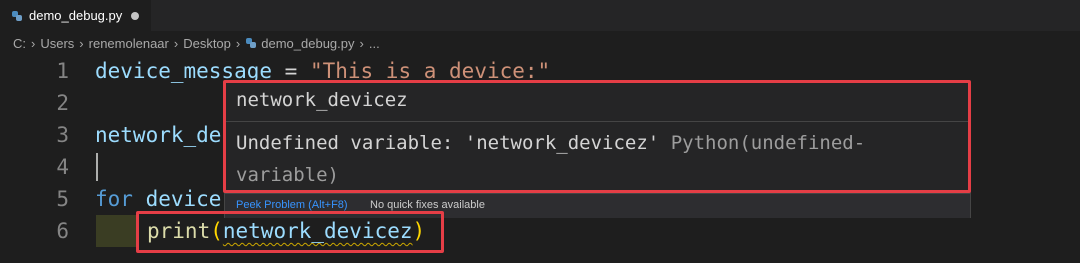 This screenshot has height=263, width=1080. Describe the element at coordinates (307, 43) in the screenshot. I see `breadcrumb-item-file: demo_debug.py` at that location.